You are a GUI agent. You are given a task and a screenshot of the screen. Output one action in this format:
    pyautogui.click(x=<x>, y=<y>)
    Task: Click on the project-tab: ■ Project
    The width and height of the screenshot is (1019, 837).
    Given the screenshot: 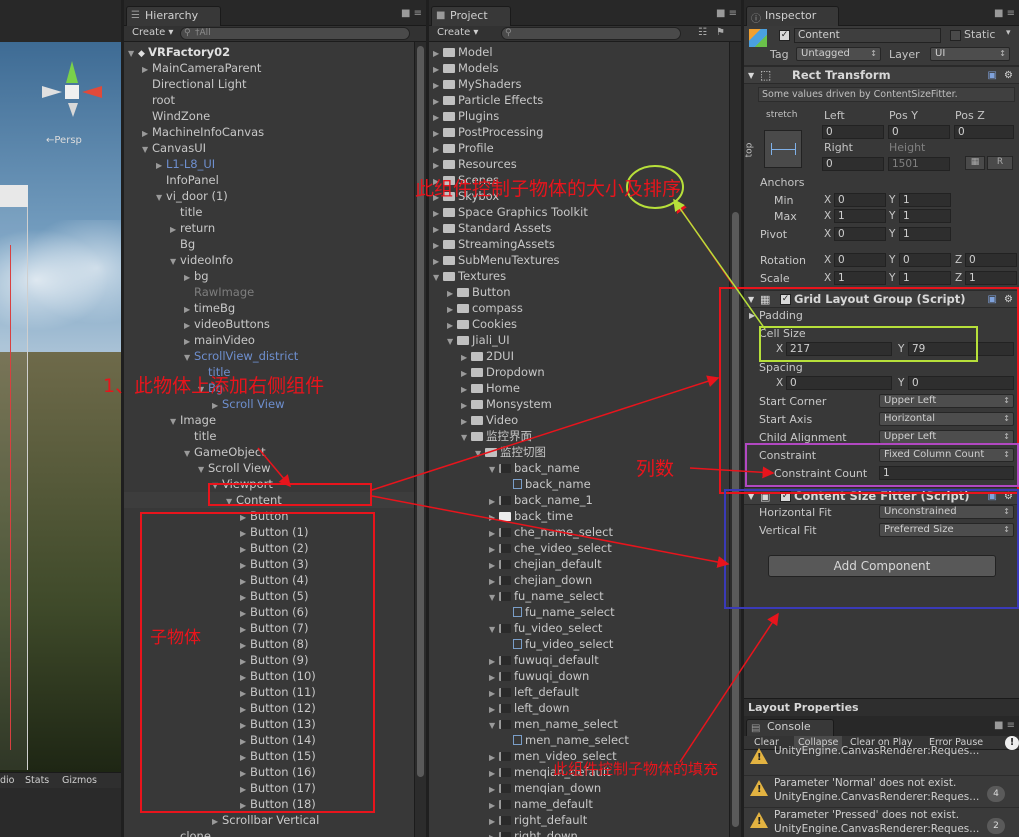 What is the action you would take?
    pyautogui.click(x=471, y=16)
    